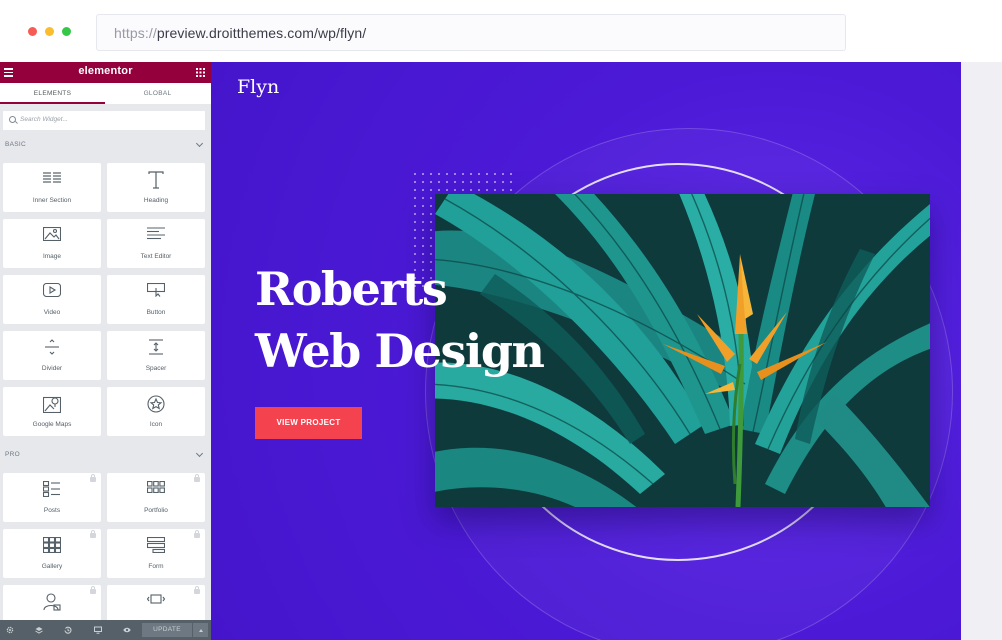 This screenshot has height=640, width=1002. I want to click on widget-label: Icon, so click(156, 424).